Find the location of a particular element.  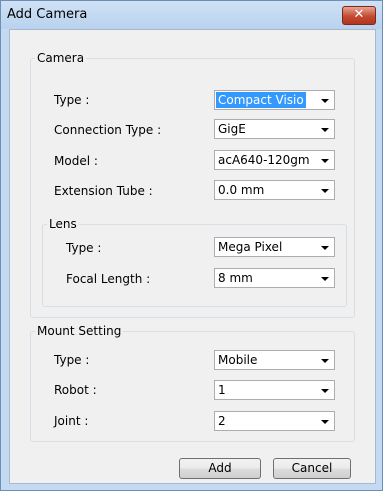

camera-group-legend: Camera is located at coordinates (61, 58).